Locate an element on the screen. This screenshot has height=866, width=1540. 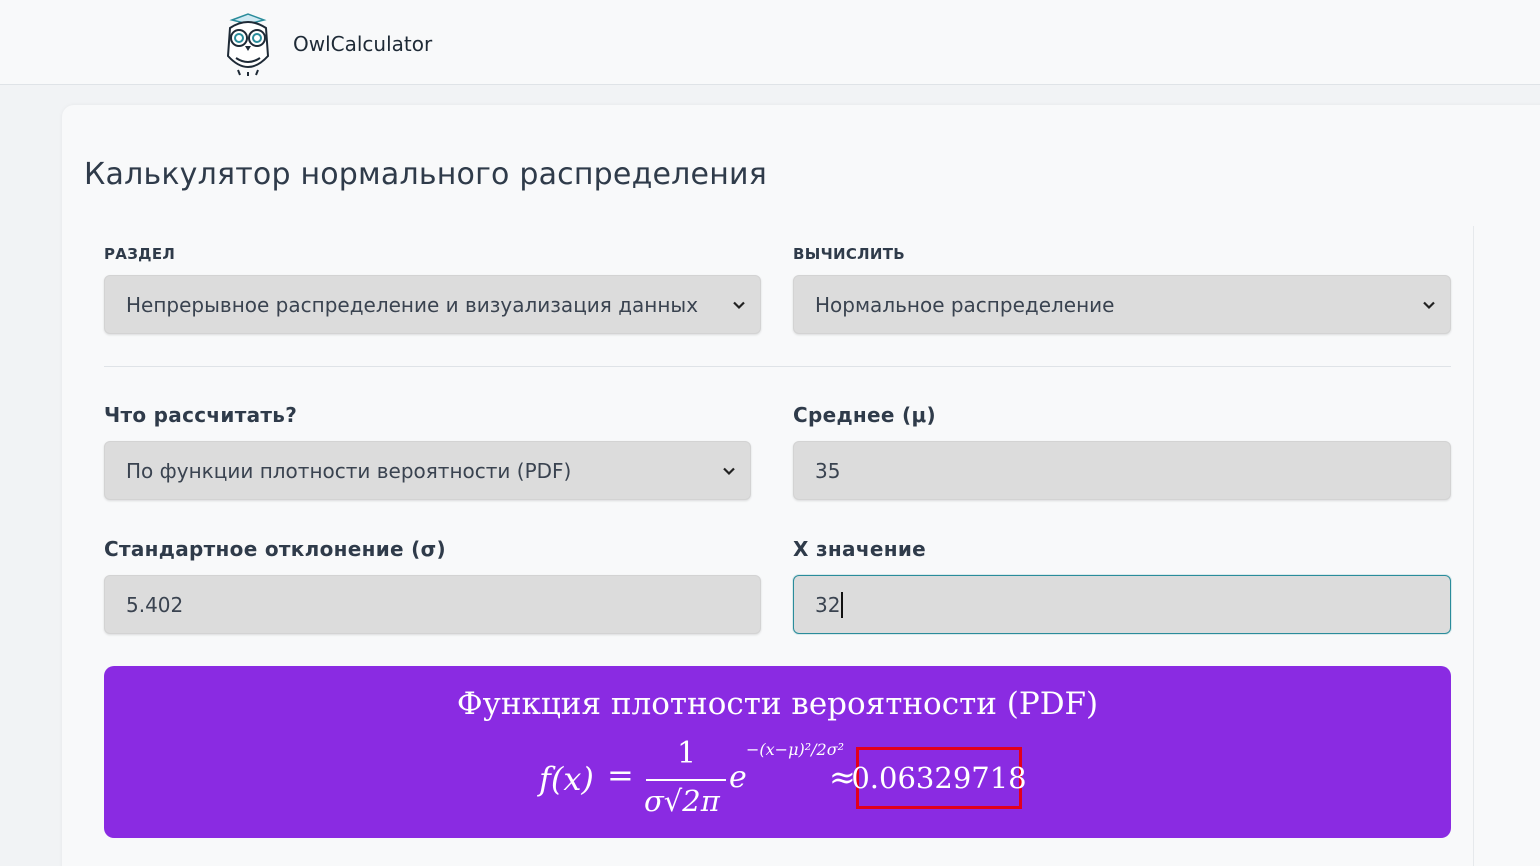
owl-logo-icon is located at coordinates (248, 44).